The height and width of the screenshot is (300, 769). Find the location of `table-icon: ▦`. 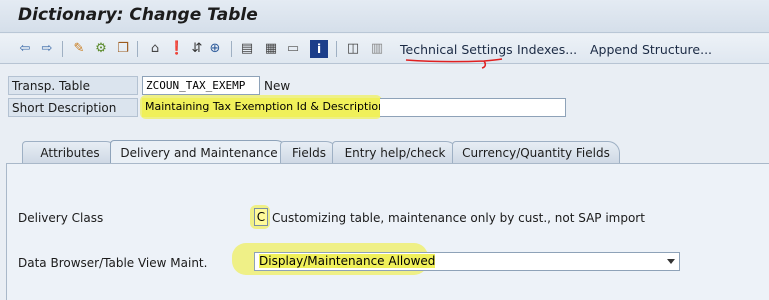

table-icon: ▦ is located at coordinates (271, 49).